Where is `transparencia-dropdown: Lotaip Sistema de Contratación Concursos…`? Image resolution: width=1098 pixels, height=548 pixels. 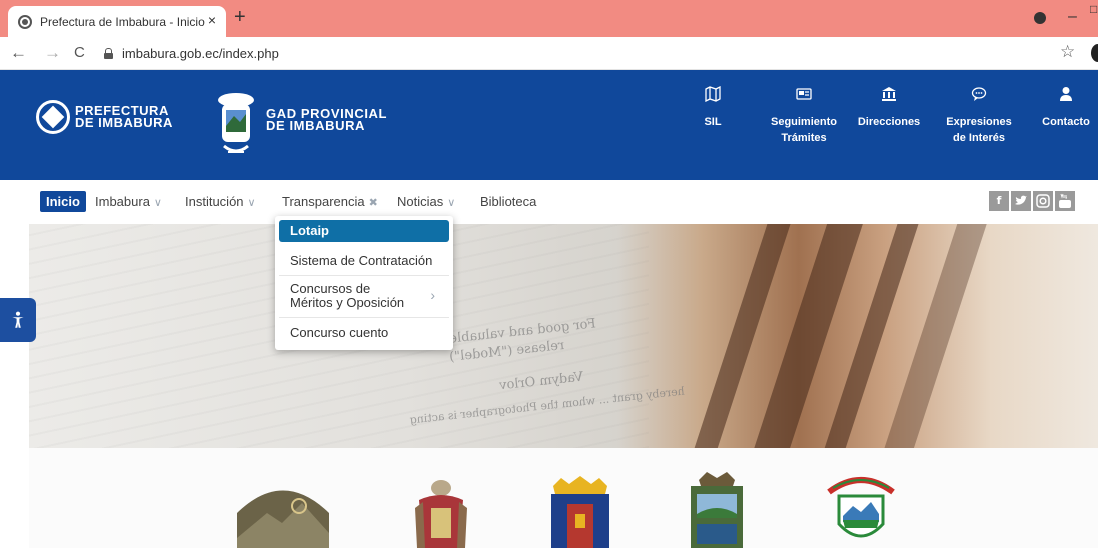
transparencia-dropdown: Lotaip Sistema de Contratación Concursos… is located at coordinates (364, 283).